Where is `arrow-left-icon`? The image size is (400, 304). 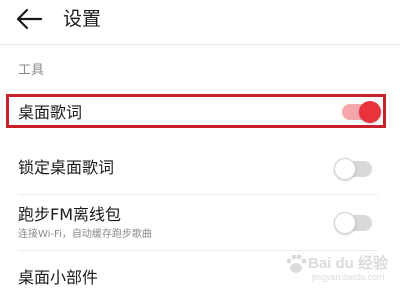
arrow-left-icon is located at coordinates (29, 19).